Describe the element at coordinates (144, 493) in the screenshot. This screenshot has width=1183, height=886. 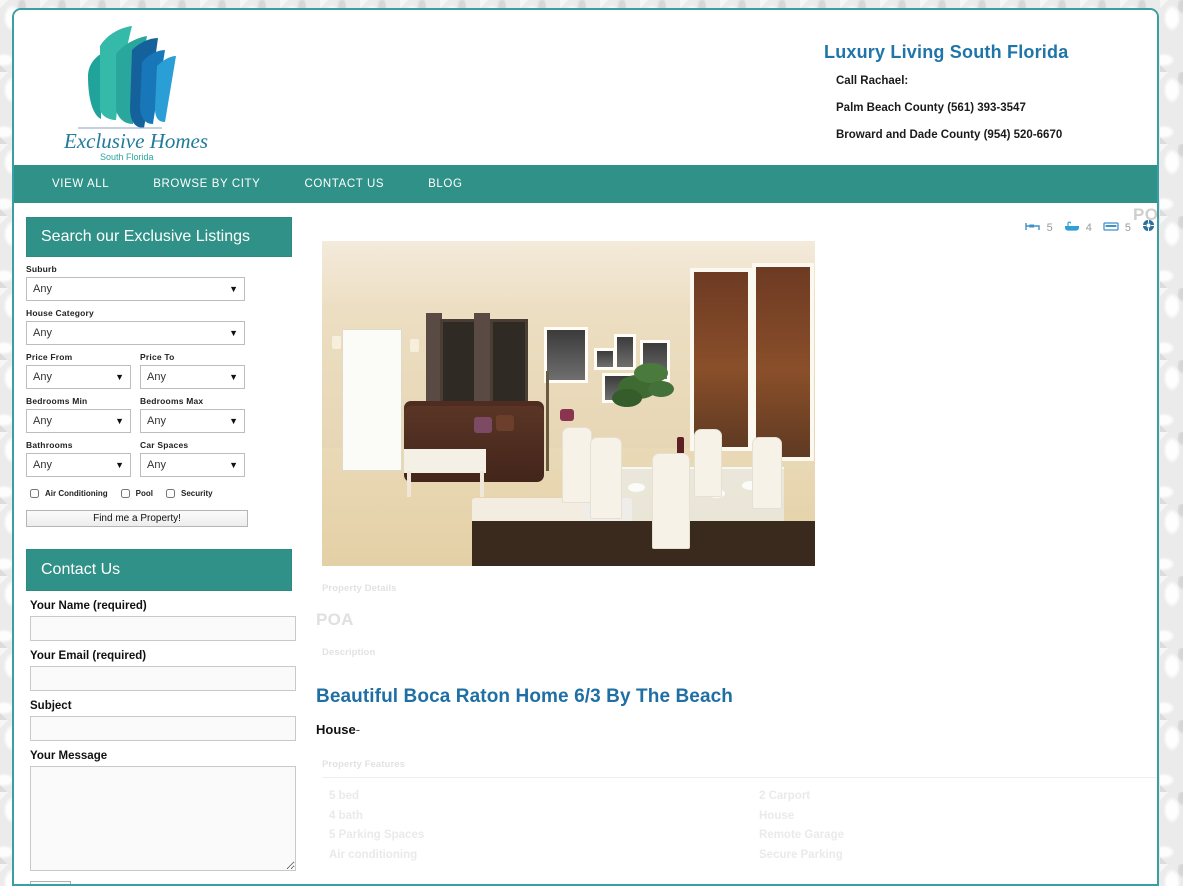
I see `pool-checkbox-label: Pool` at that location.